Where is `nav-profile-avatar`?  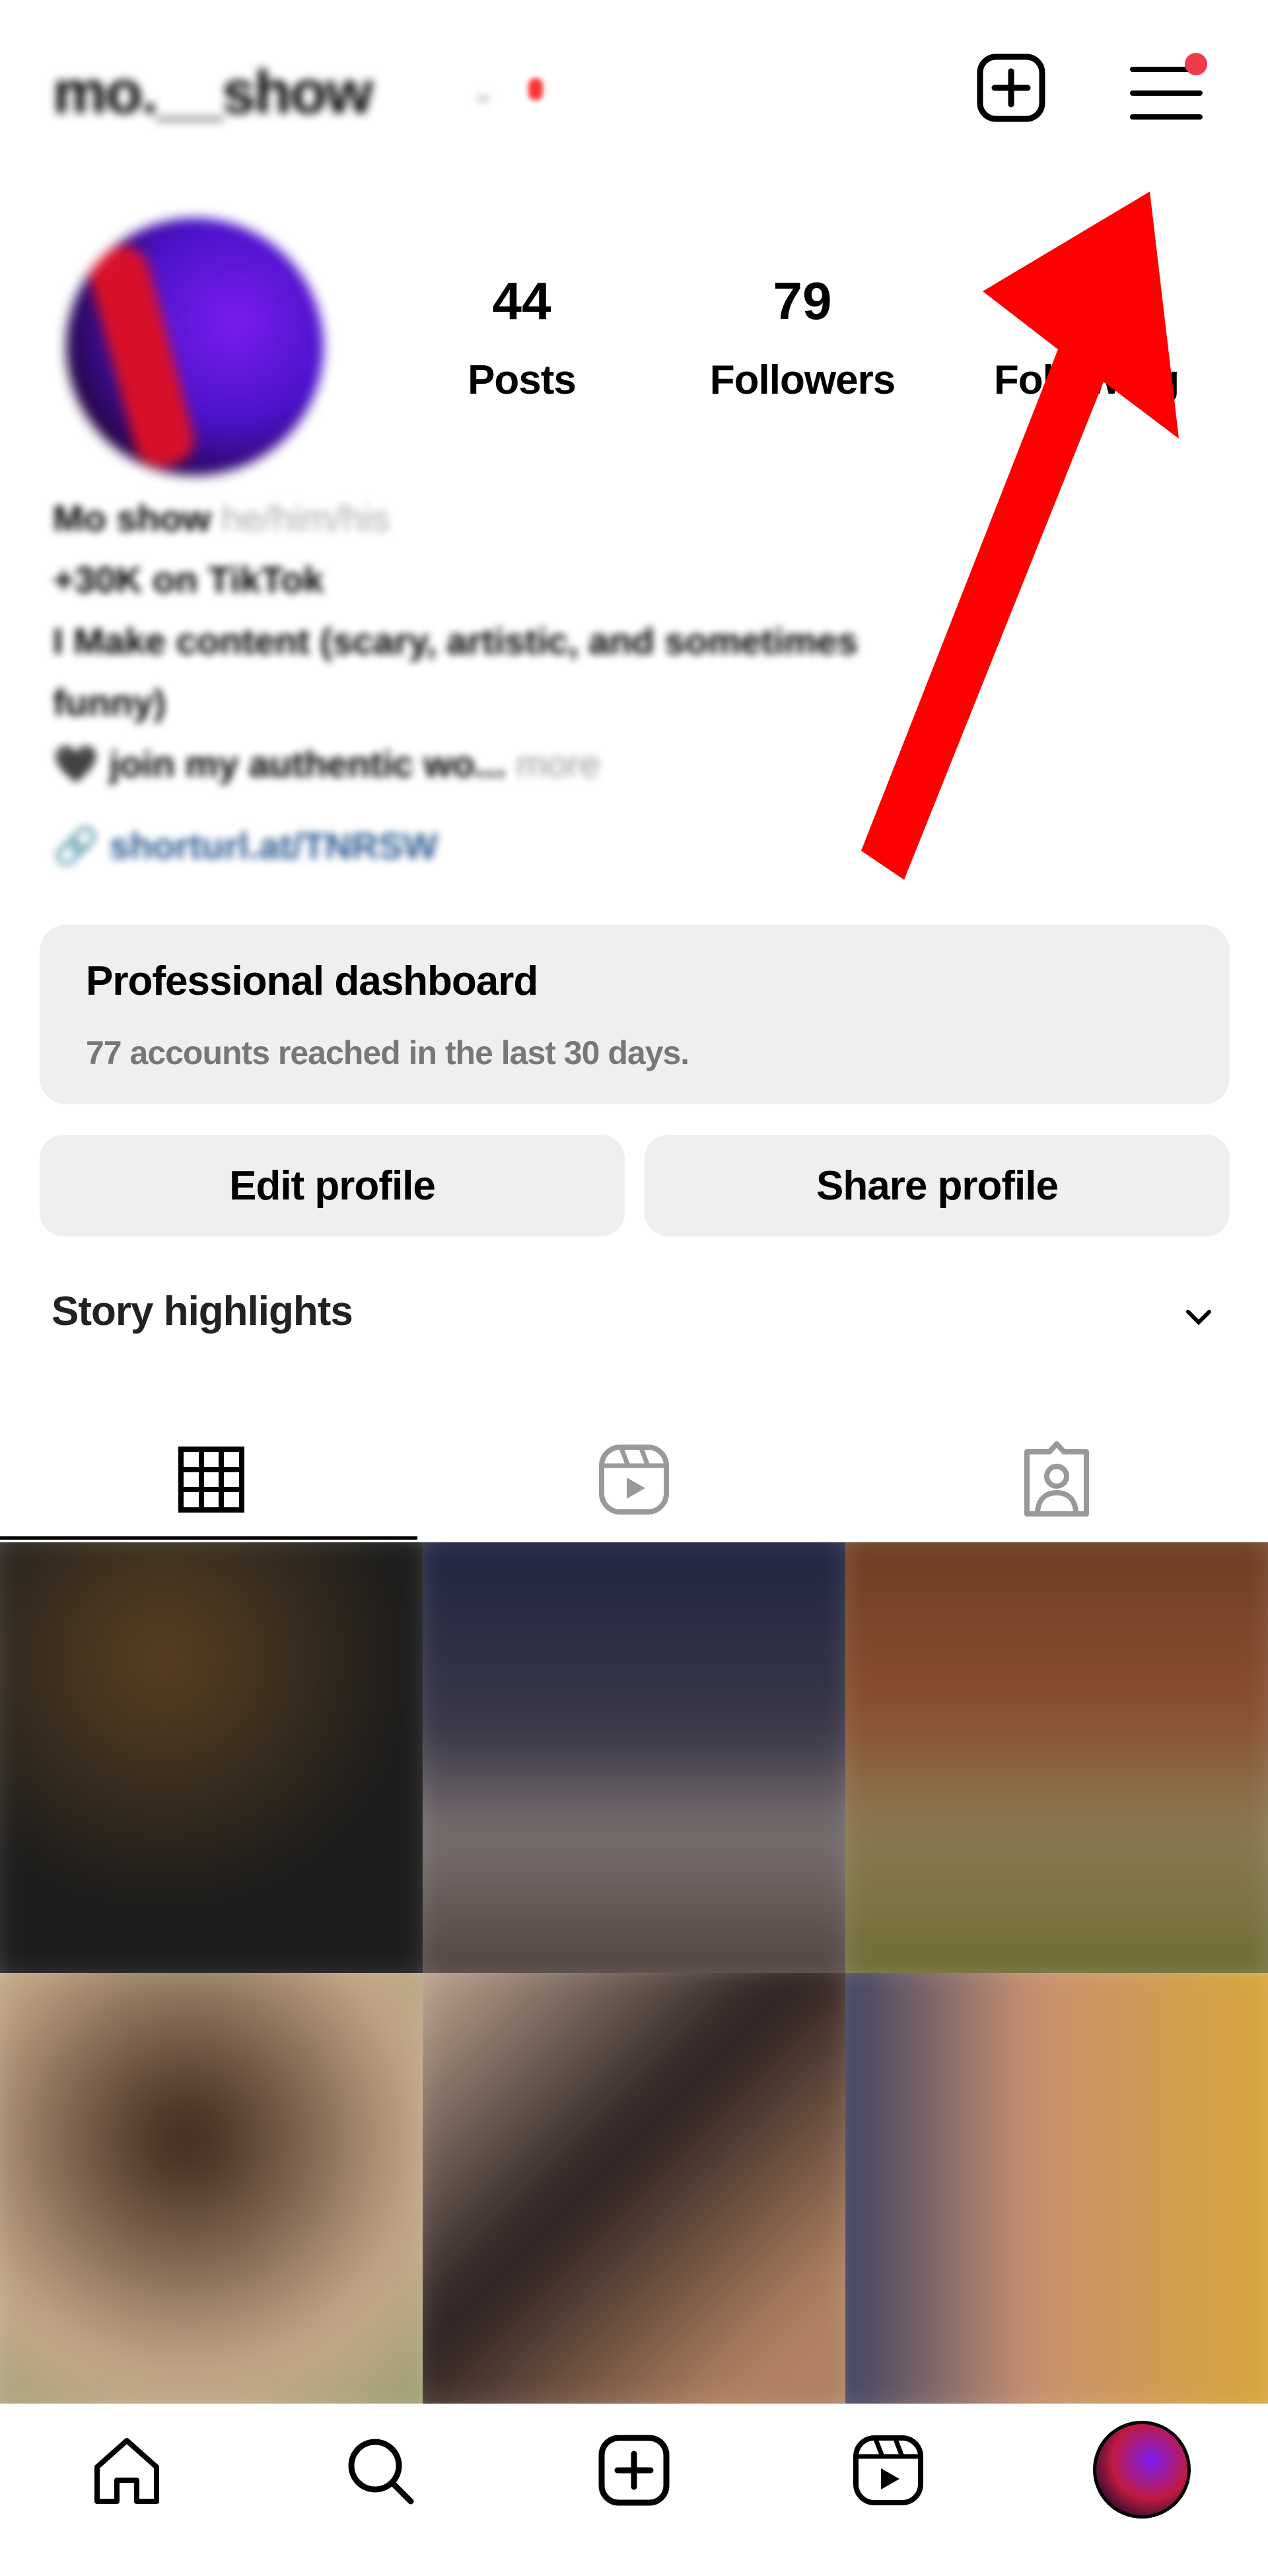 nav-profile-avatar is located at coordinates (1142, 2470).